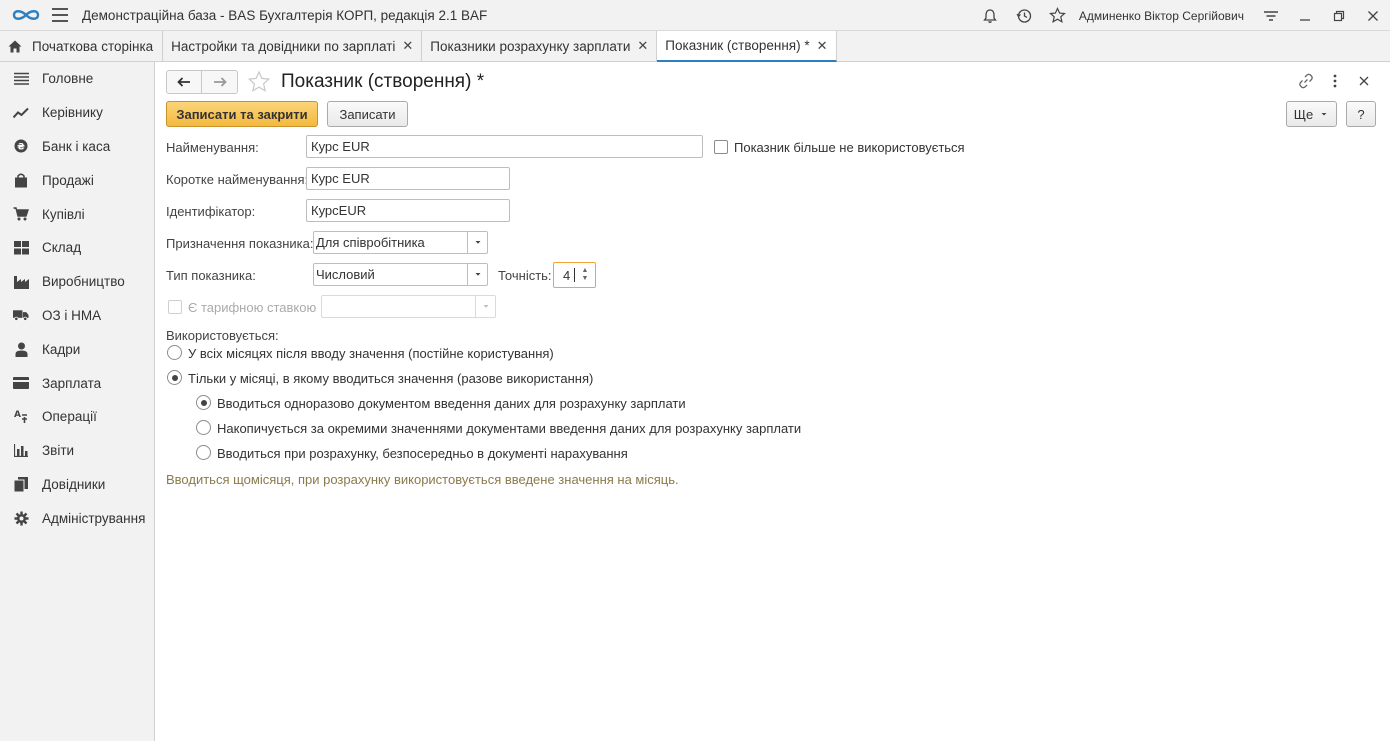  I want to click on settings-menu-icon, so click(1271, 15).